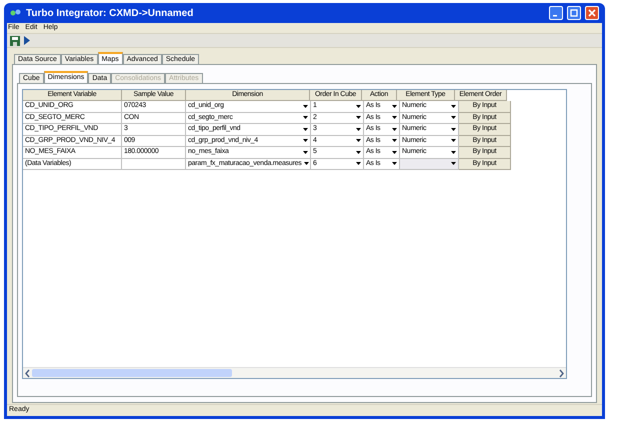 Image resolution: width=640 pixels, height=423 pixels. What do you see at coordinates (132, 373) in the screenshot?
I see `scrollbar-thumb` at bounding box center [132, 373].